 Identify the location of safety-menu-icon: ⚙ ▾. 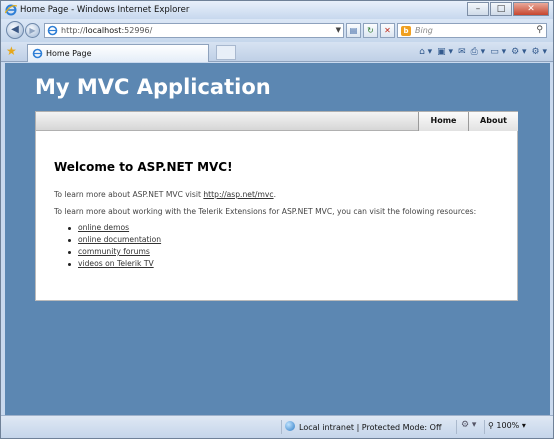
(518, 52).